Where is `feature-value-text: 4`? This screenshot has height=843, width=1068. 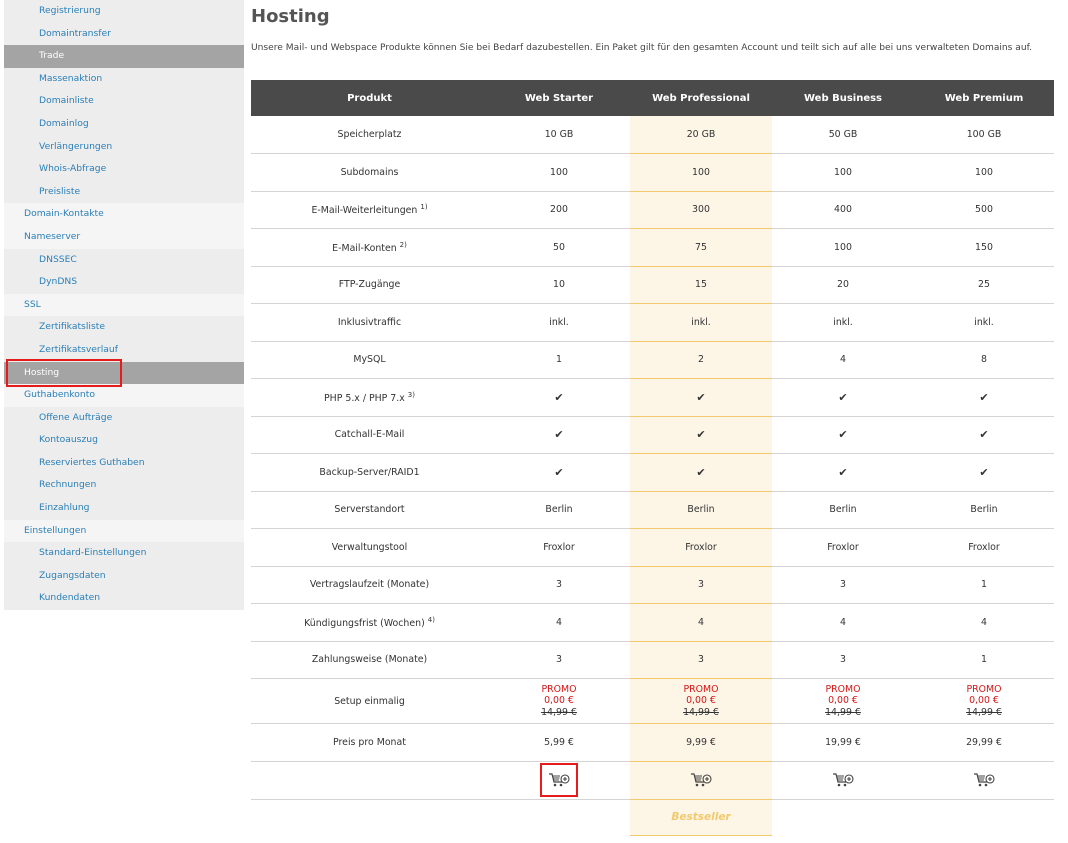
feature-value-text: 4 is located at coordinates (843, 622).